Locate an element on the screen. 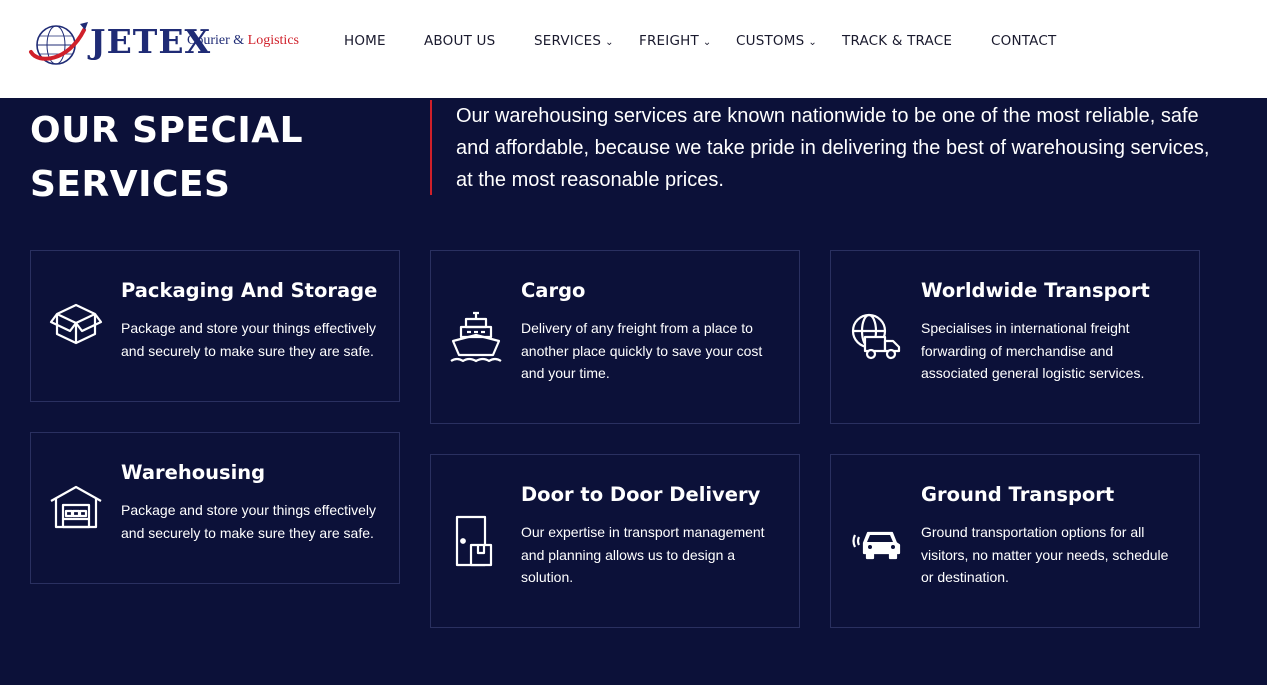 Image resolution: width=1267 pixels, height=685 pixels. service-title: Door to Door Delivery is located at coordinates (641, 494).